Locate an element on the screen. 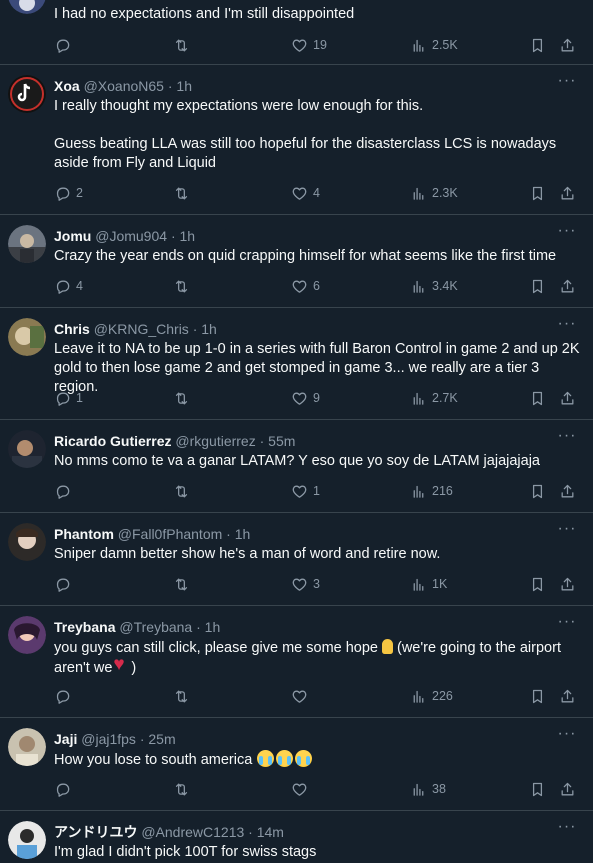  reply-button: 1 is located at coordinates (68, 398).